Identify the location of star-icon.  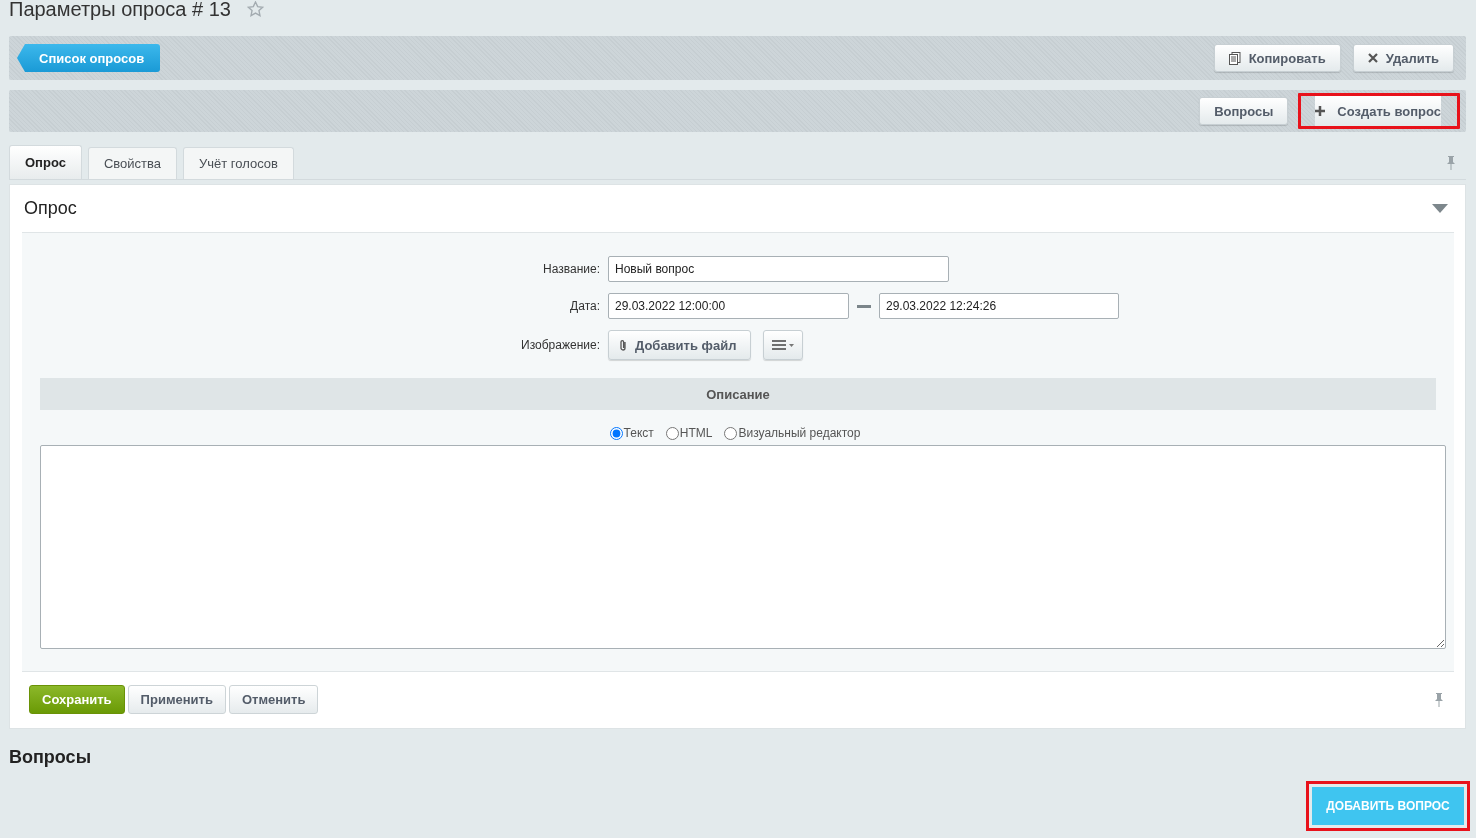
(255, 9).